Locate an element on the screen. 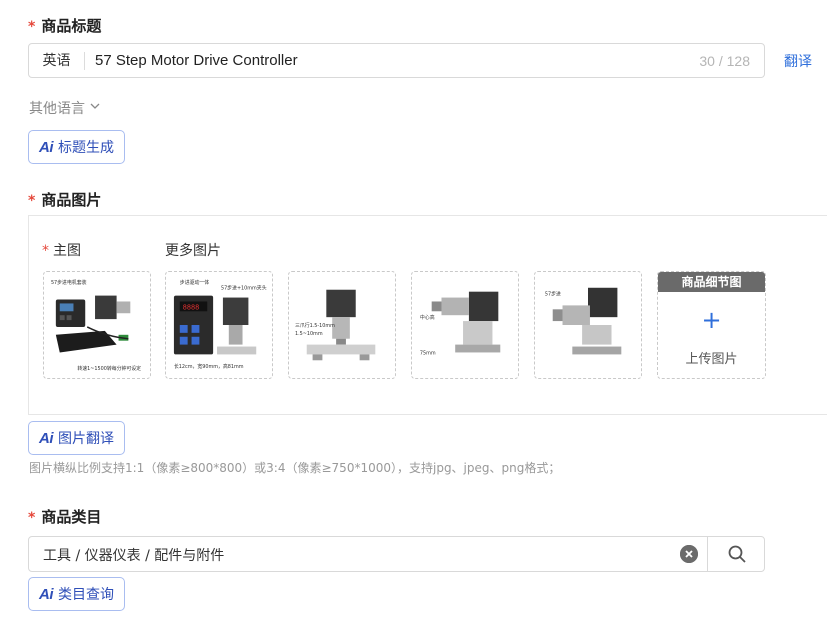 The image size is (827, 635). more-images-label: 更多图片 is located at coordinates (193, 251).